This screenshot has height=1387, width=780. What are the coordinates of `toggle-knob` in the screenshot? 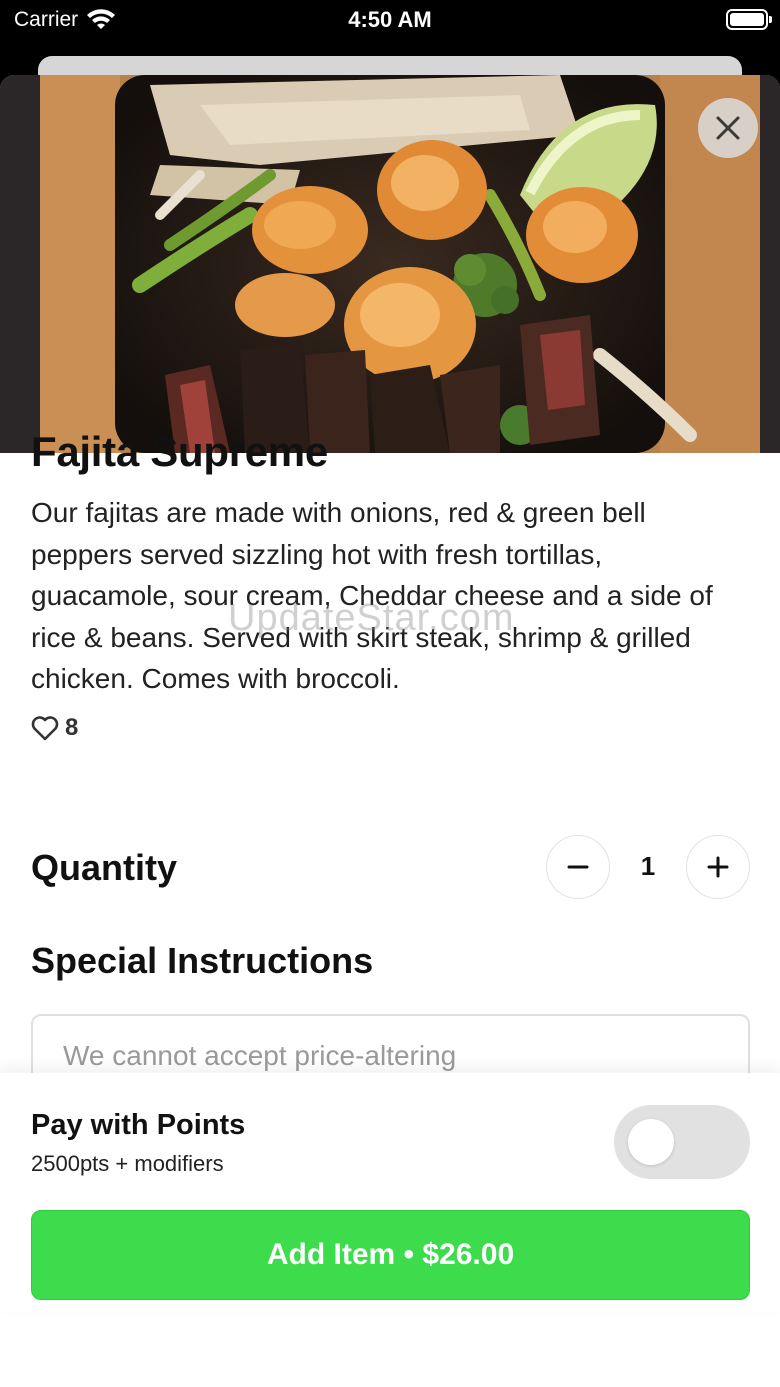 It's located at (651, 1142).